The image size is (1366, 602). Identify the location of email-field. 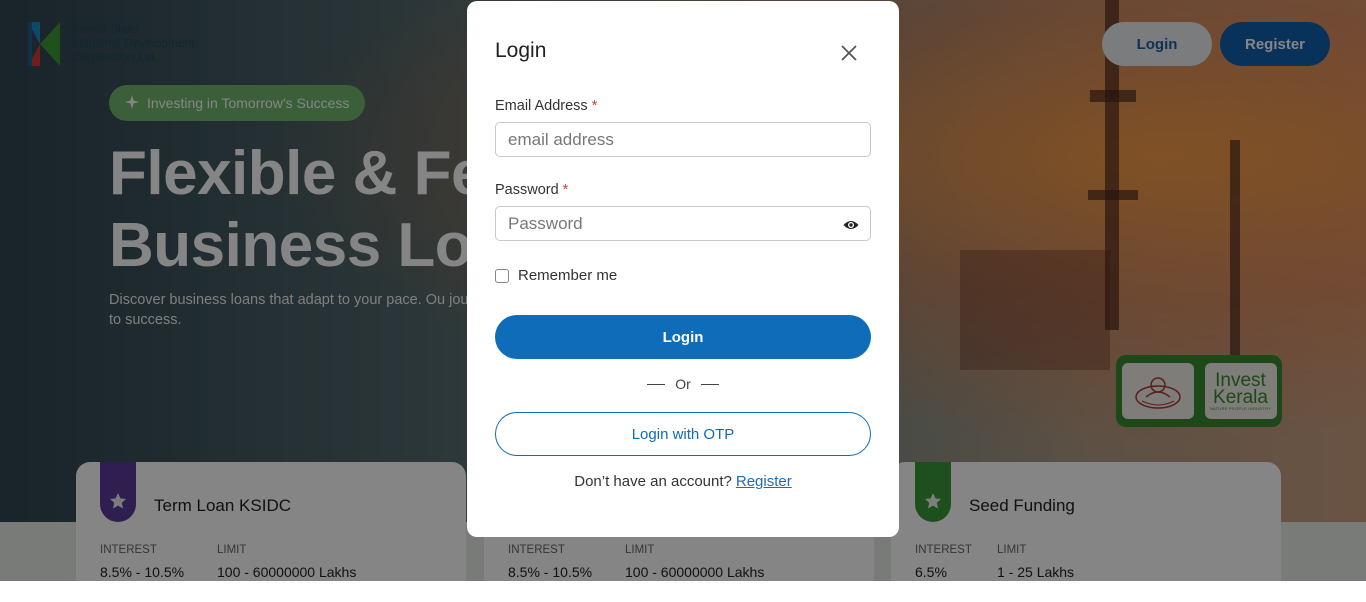
(683, 139).